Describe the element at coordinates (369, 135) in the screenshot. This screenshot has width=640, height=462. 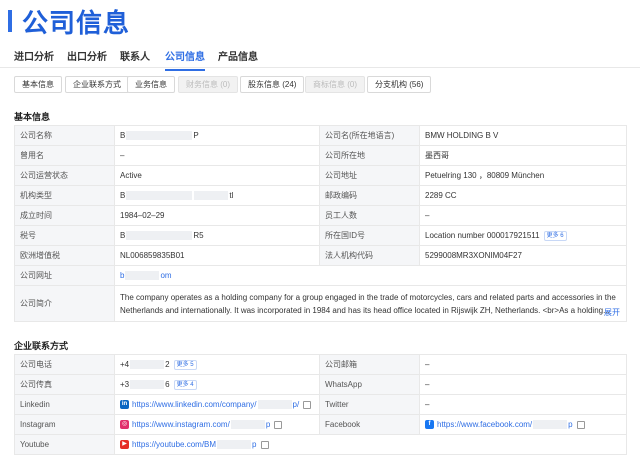
I see `local-name-label: 公司名(所在地语言)` at that location.